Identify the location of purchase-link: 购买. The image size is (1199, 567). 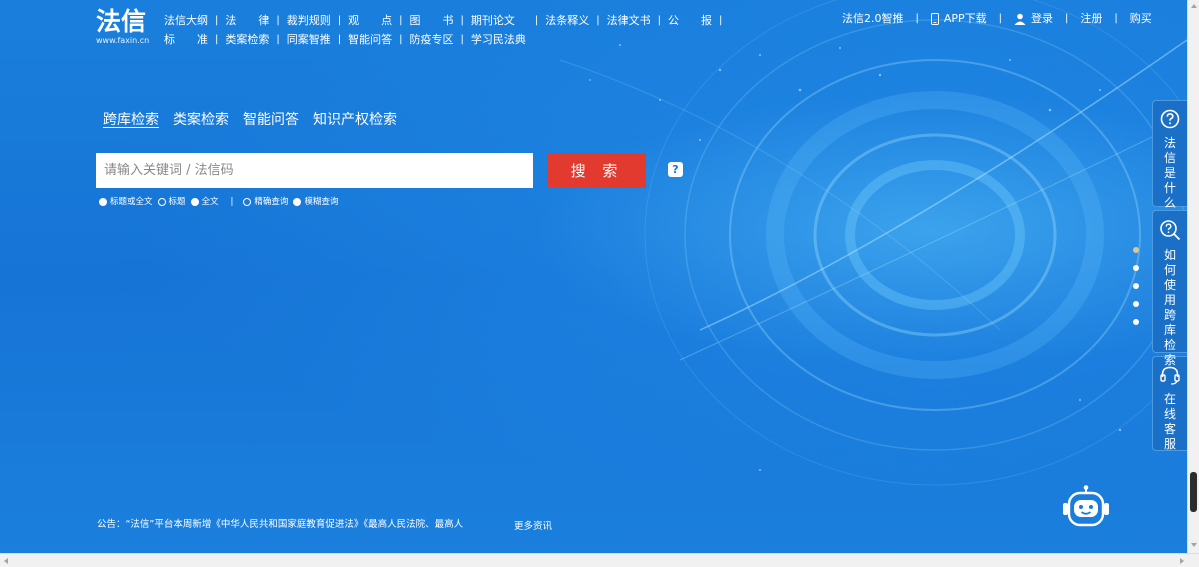
(1141, 19).